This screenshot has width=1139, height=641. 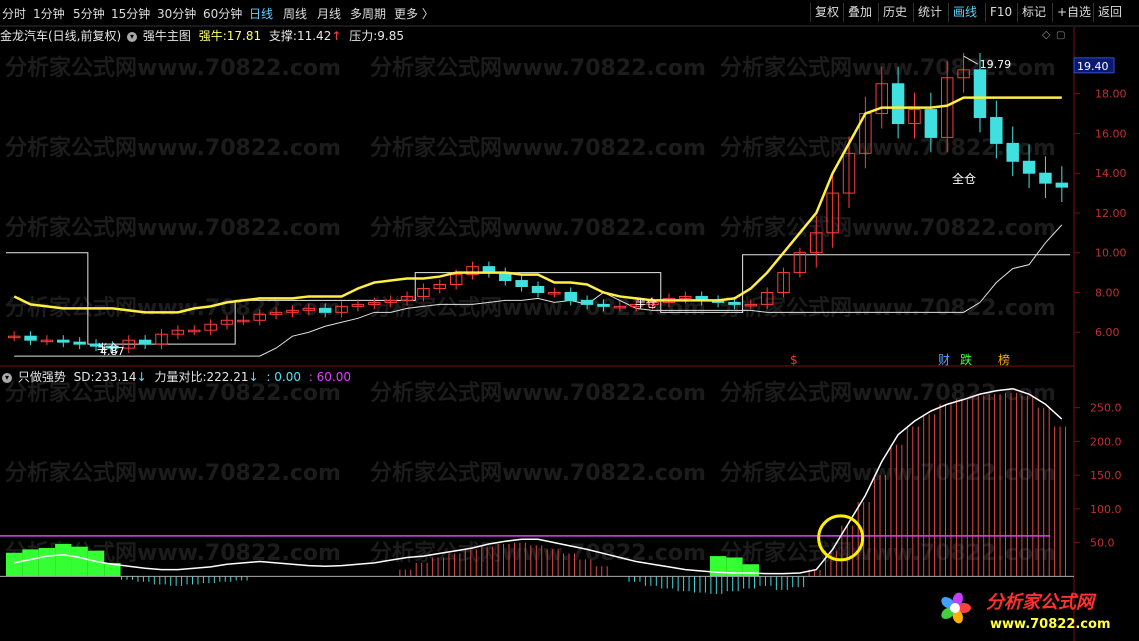 What do you see at coordinates (1111, 253) in the screenshot?
I see `y-tick-label: 10.00` at bounding box center [1111, 253].